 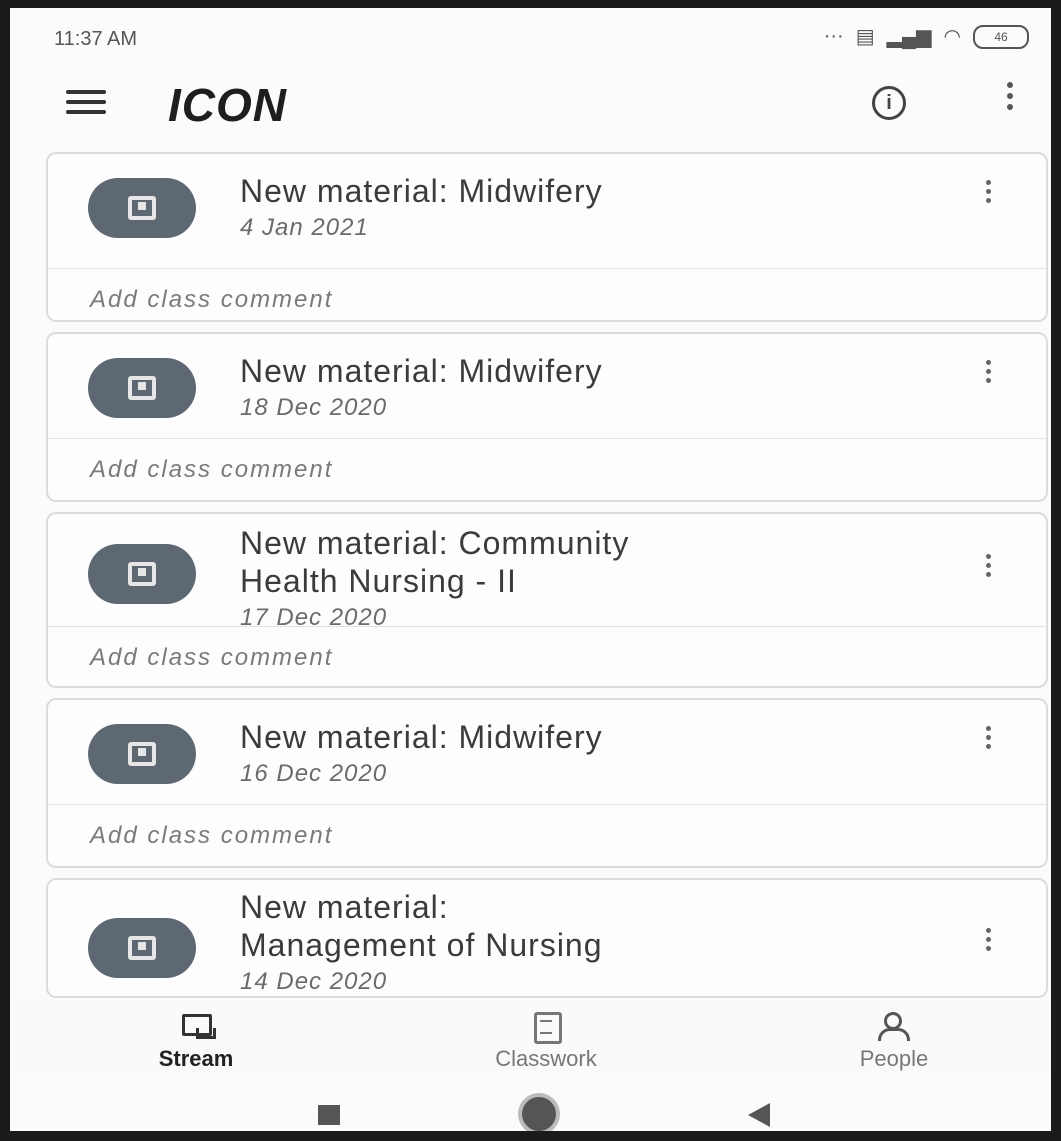 I want to click on post-title-line: Health Nursing - II, so click(x=378, y=581).